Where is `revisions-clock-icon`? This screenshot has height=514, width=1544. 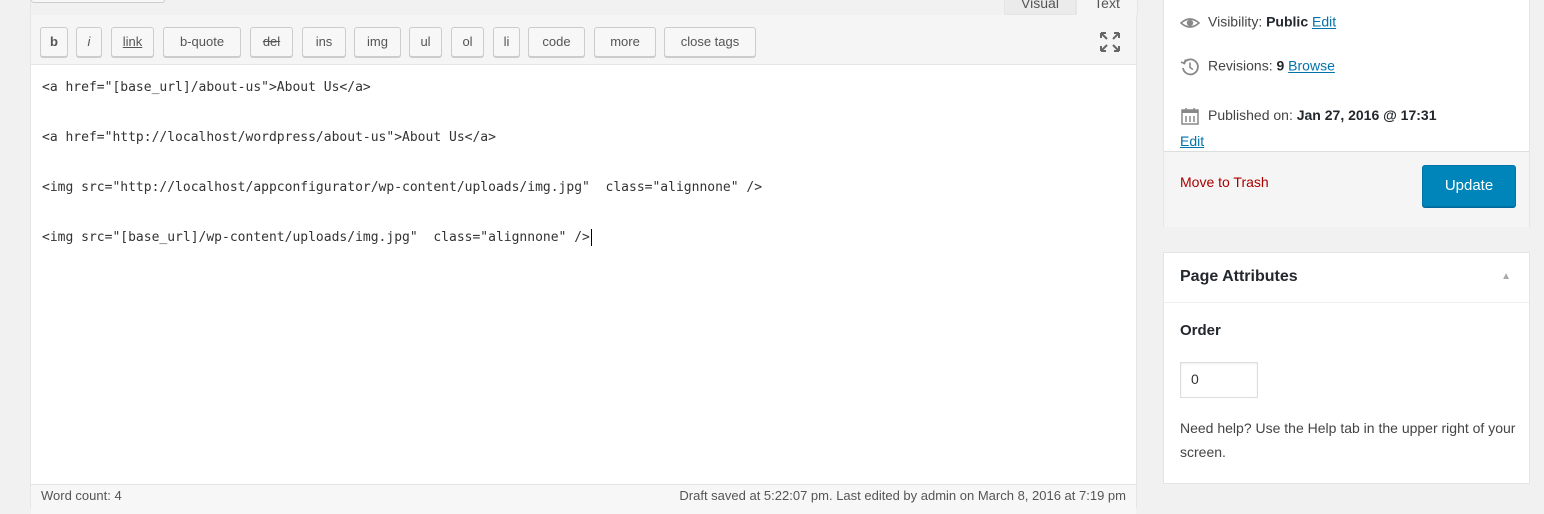
revisions-clock-icon is located at coordinates (1189, 67).